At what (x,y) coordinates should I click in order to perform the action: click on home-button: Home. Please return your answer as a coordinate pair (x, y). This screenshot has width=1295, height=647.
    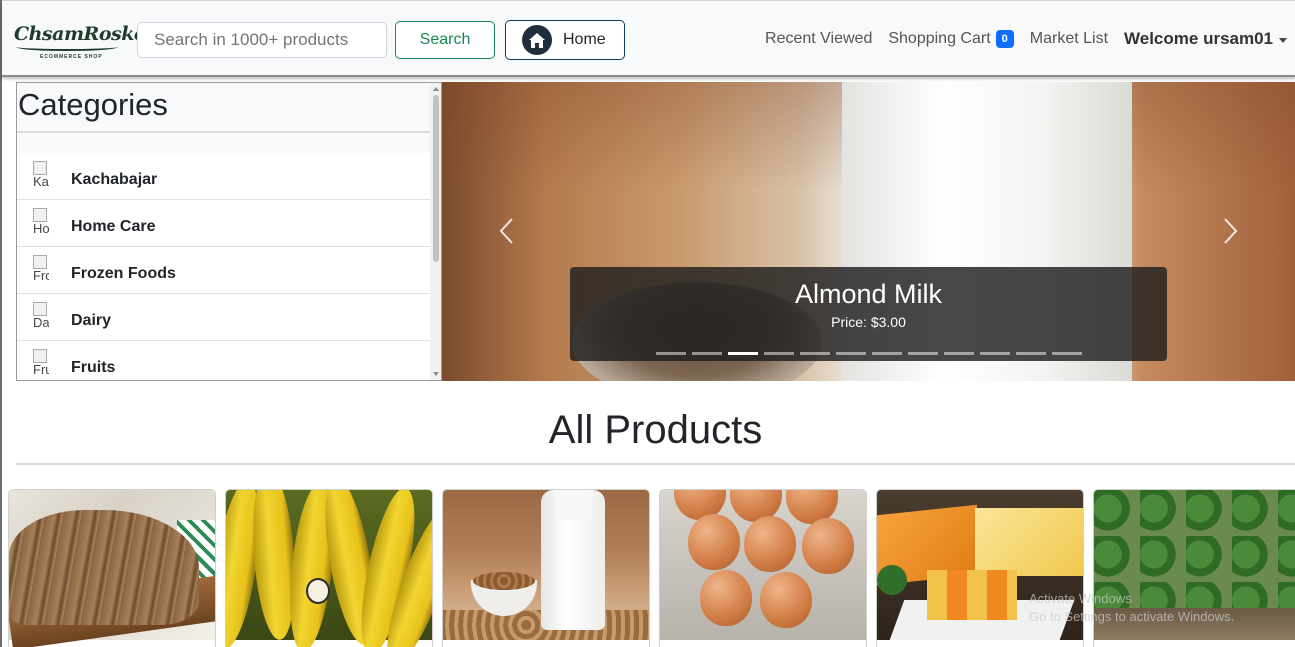
    Looking at the image, I should click on (565, 40).